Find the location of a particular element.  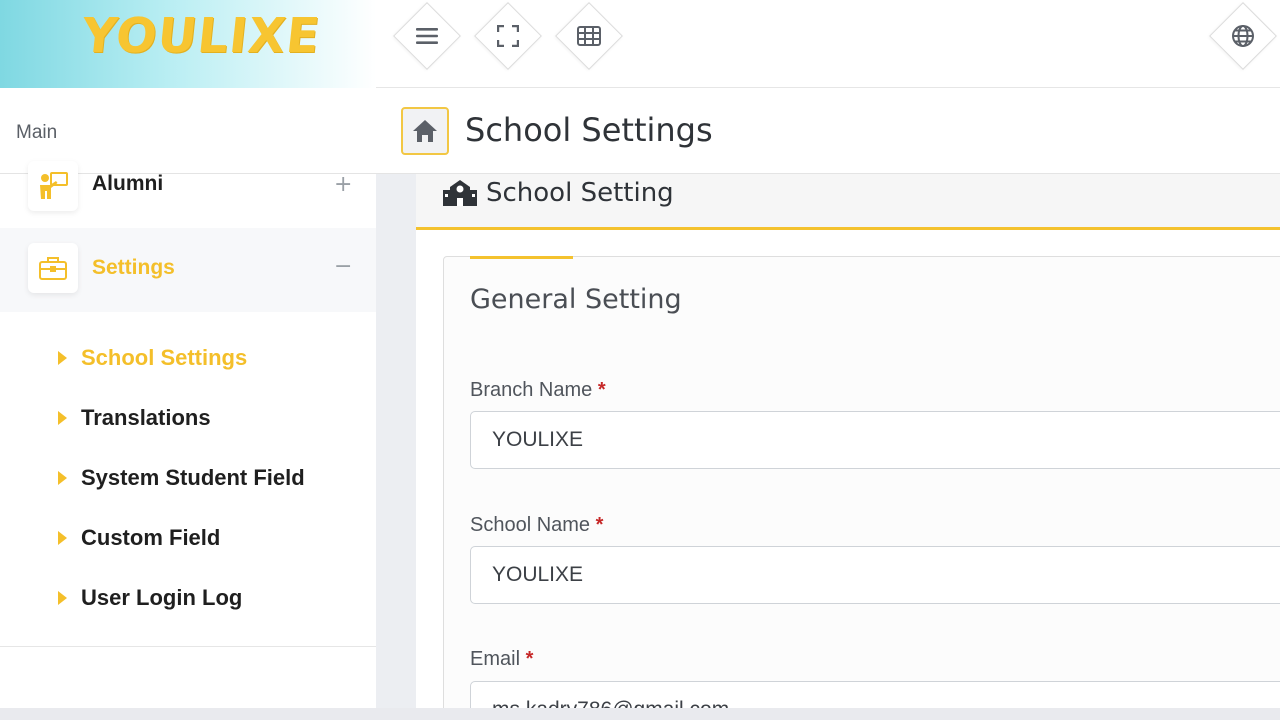

school-name-input is located at coordinates (875, 575).